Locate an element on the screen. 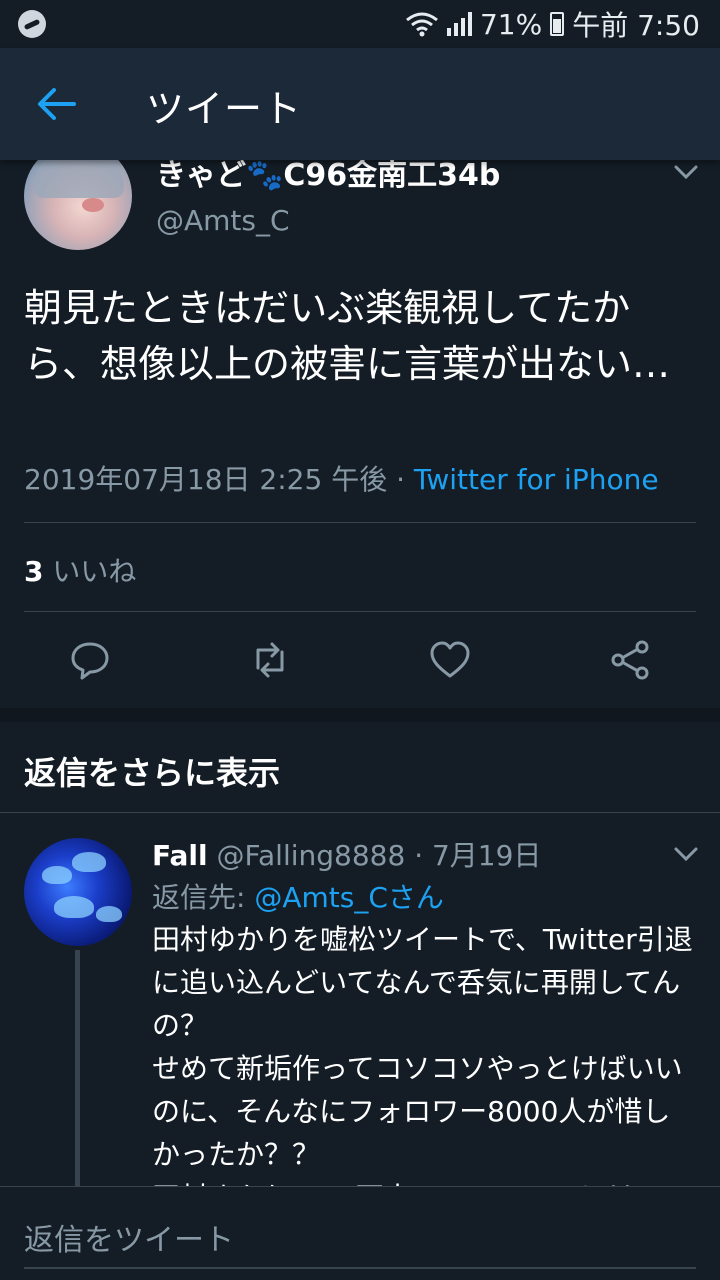 The height and width of the screenshot is (1280, 720). status-bar-right: 71% 午前 7:50 is located at coordinates (552, 24).